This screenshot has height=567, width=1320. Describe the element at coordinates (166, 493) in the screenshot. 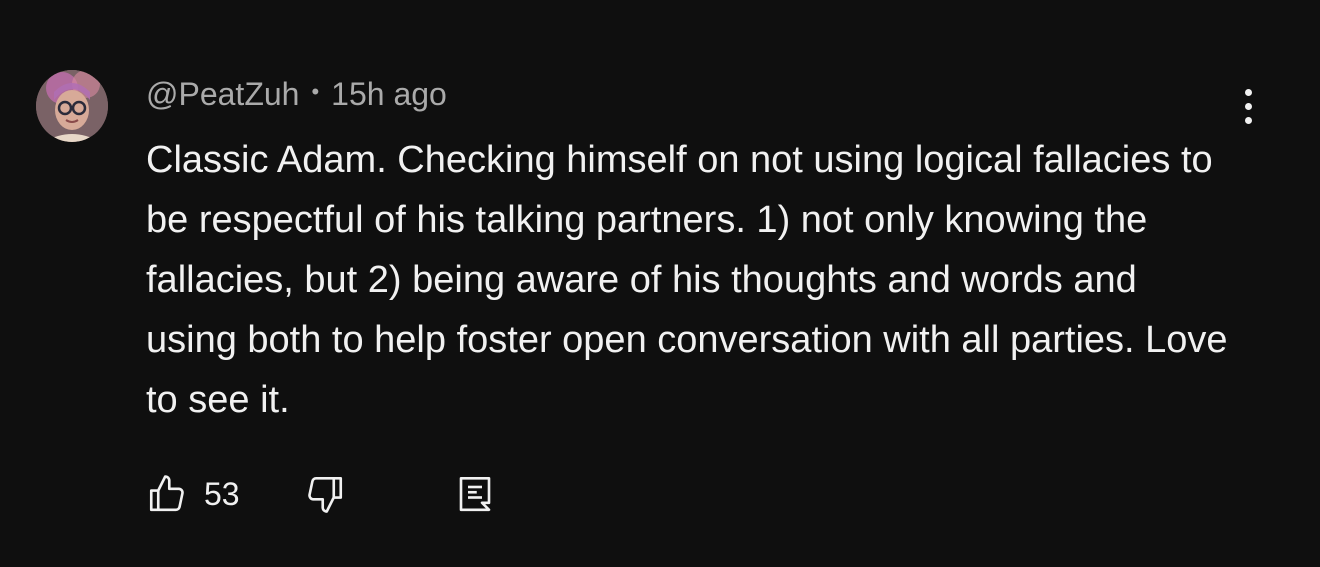

I see `thumbs-up-icon` at that location.